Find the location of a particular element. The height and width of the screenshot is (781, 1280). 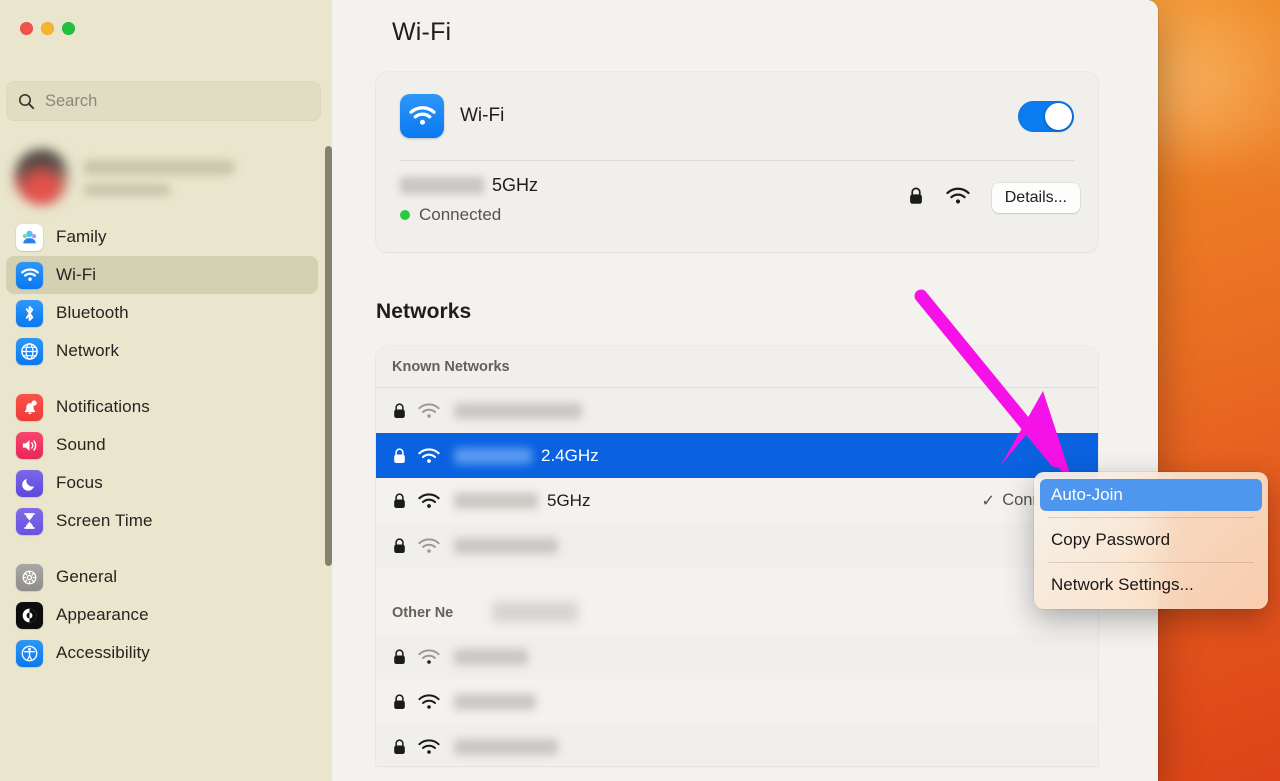

wifi-toggle-row: Wi-Fi is located at coordinates (737, 116).